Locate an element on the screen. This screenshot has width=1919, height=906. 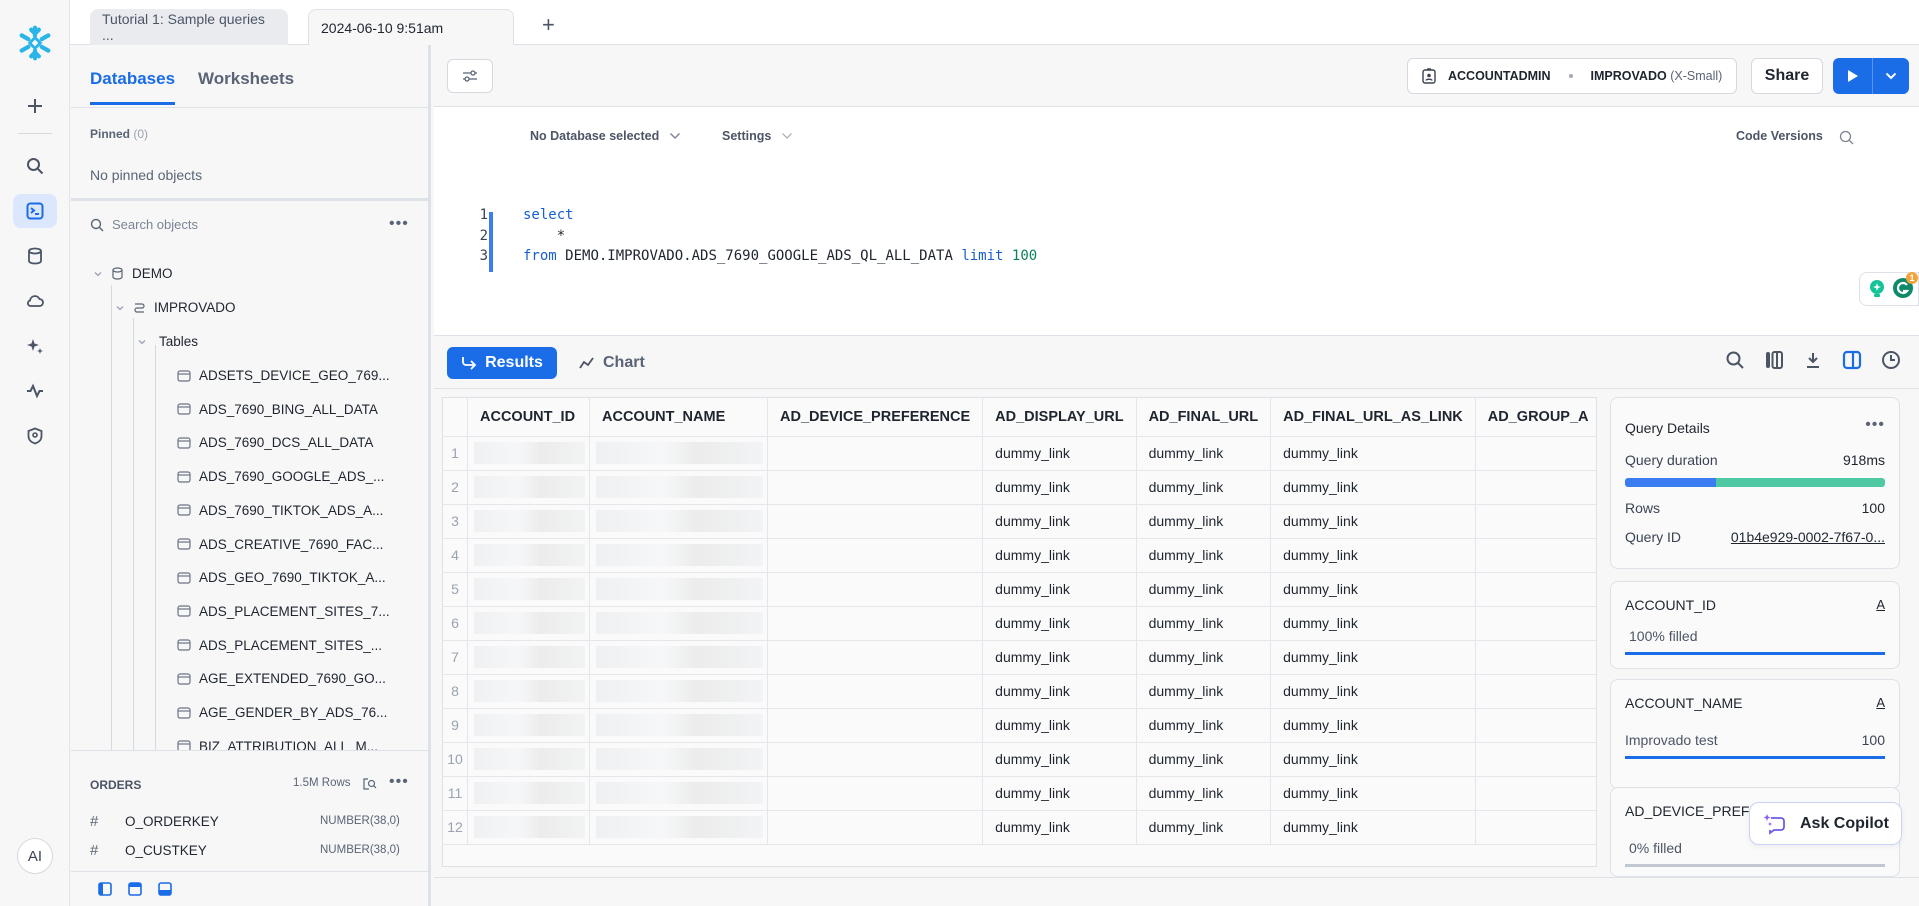
layout-left-icon is located at coordinates (105, 889).